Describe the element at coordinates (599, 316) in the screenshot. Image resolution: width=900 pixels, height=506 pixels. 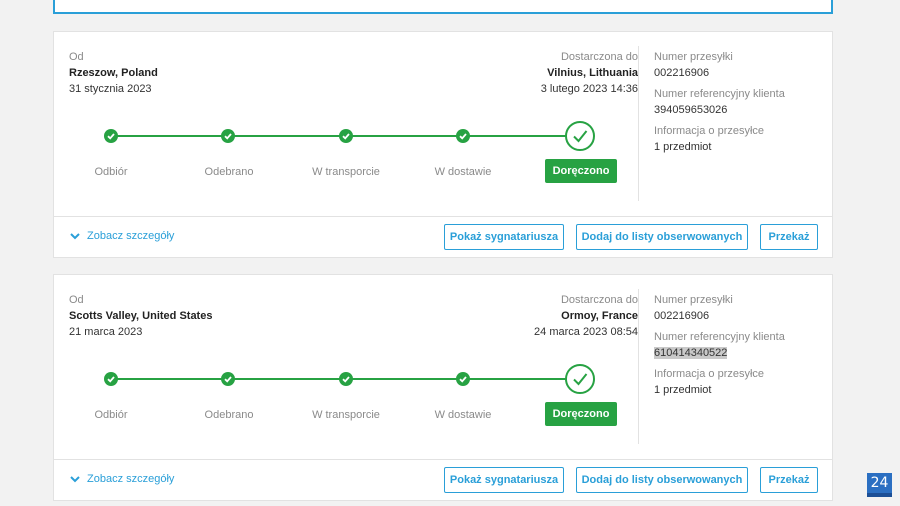
I see `destination-city: Ormoy, France` at that location.